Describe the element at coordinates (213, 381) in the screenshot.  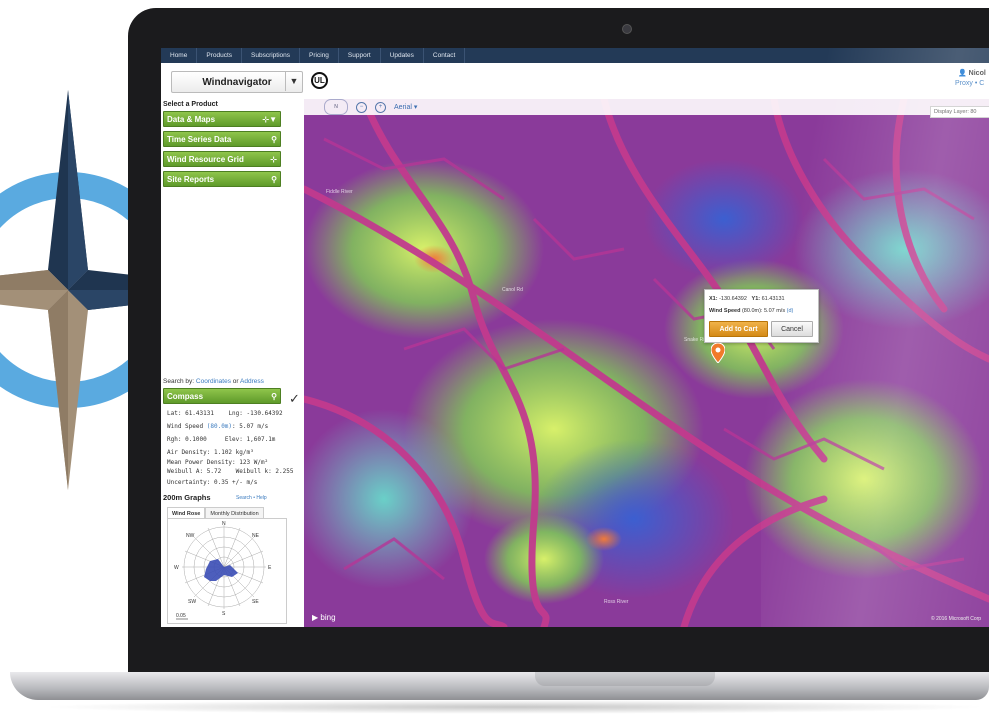
I see `search-by-coordinates-link: Coordinates` at that location.